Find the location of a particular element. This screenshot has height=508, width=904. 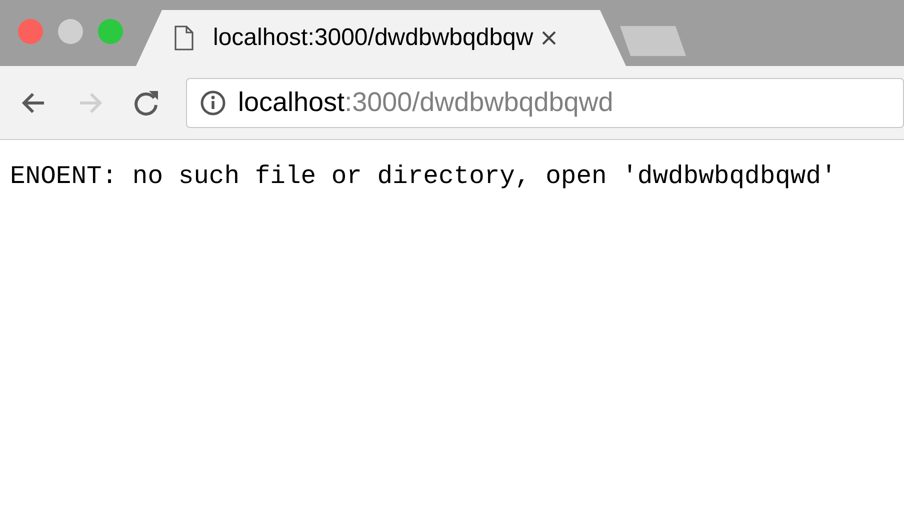

info-icon is located at coordinates (213, 103).